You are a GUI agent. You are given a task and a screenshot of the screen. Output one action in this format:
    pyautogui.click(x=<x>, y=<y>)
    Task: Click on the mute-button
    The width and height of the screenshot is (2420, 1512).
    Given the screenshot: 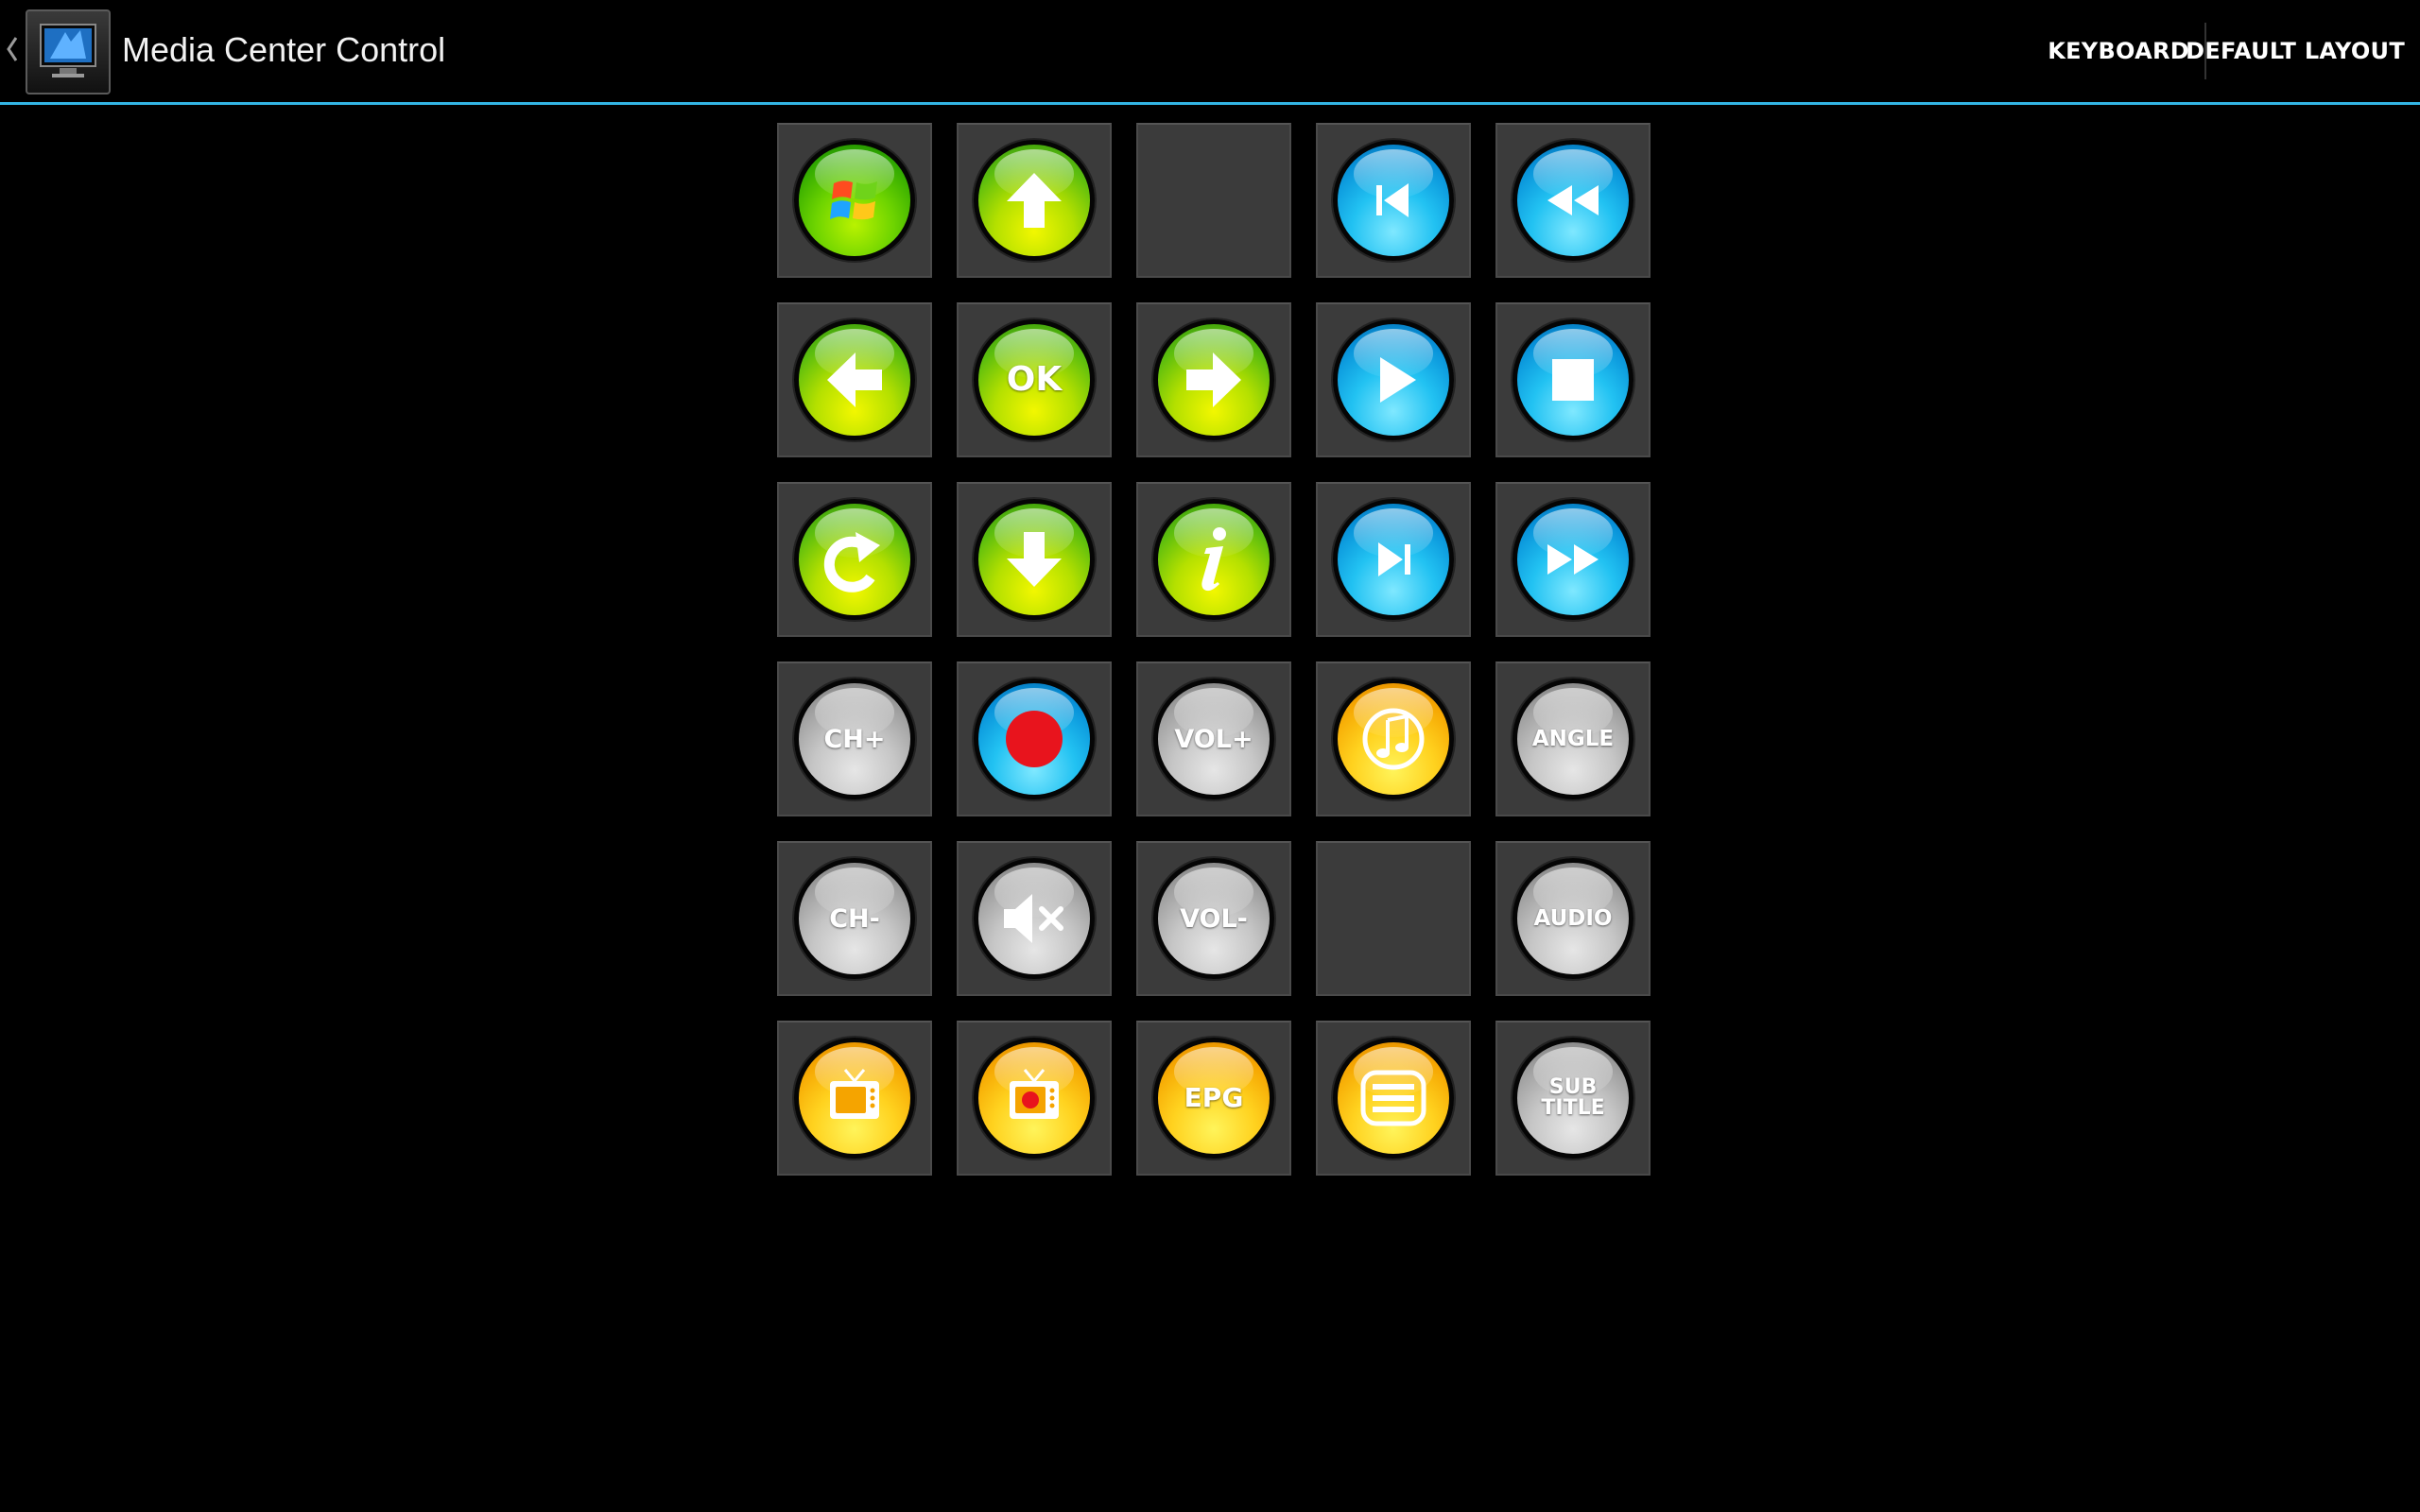 What is the action you would take?
    pyautogui.click(x=1034, y=918)
    